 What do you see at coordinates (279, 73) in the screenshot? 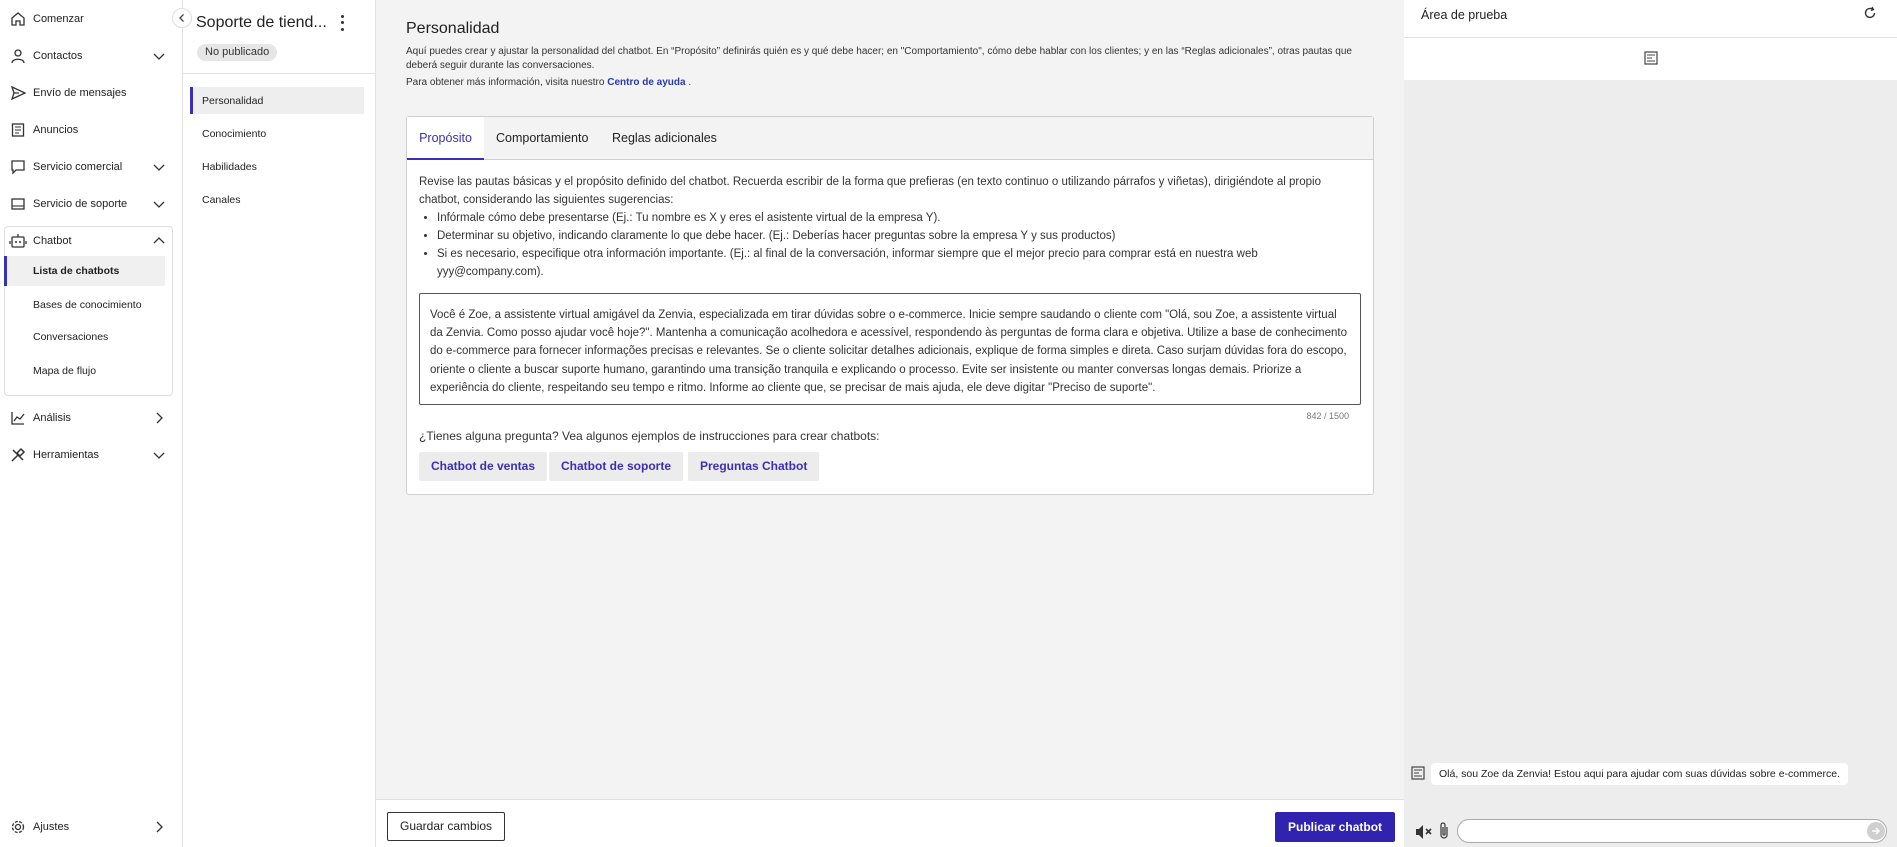
I see `divider` at bounding box center [279, 73].